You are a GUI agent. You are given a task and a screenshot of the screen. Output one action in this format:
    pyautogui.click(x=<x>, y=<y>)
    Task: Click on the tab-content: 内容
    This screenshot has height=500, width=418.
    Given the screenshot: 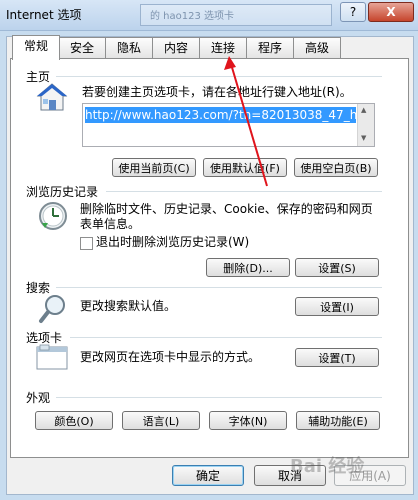 What is the action you would take?
    pyautogui.click(x=176, y=47)
    